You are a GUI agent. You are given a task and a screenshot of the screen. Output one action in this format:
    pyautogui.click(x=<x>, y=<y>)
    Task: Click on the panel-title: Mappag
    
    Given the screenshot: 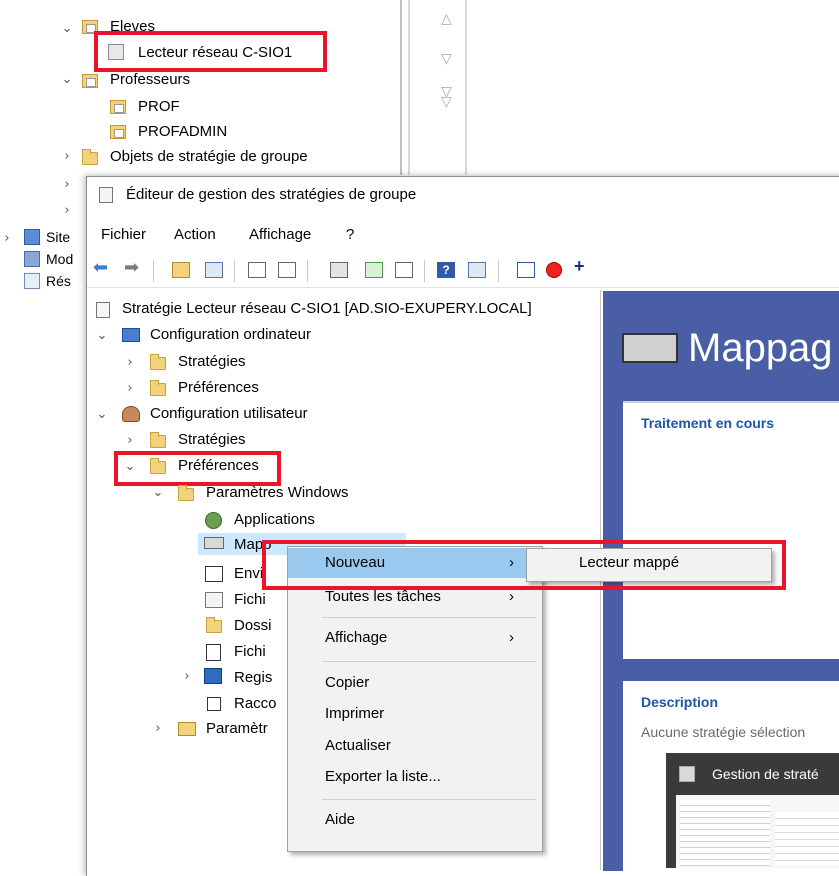 What is the action you would take?
    pyautogui.click(x=760, y=348)
    